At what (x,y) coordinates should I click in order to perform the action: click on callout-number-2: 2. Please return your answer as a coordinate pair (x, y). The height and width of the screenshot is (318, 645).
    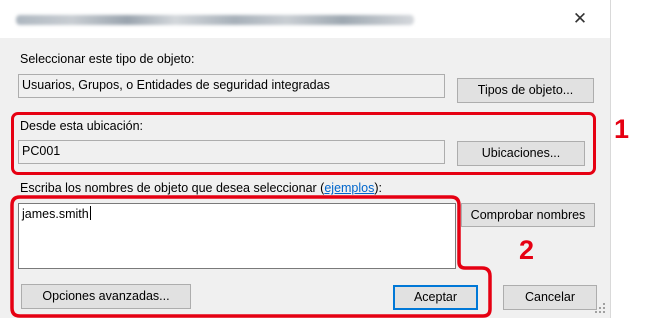
    Looking at the image, I should click on (527, 250).